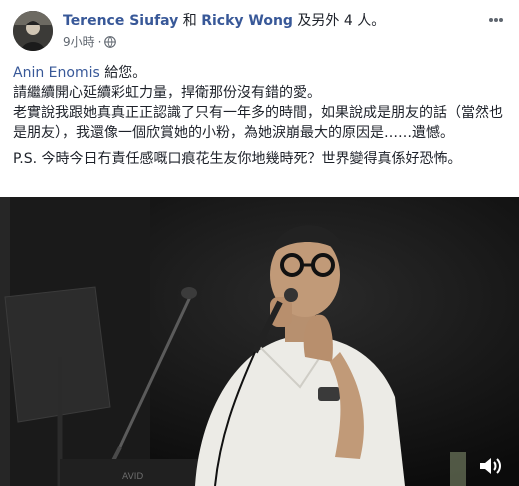 This screenshot has height=486, width=519. What do you see at coordinates (496, 20) in the screenshot?
I see `more-options-icon` at bounding box center [496, 20].